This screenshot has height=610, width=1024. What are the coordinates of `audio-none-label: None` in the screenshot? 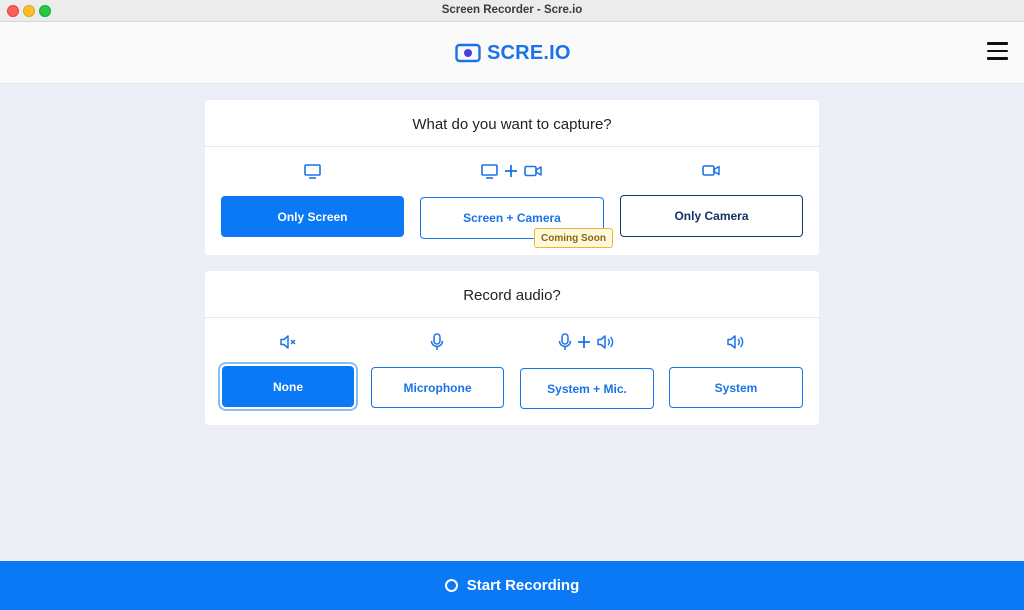 It's located at (288, 386).